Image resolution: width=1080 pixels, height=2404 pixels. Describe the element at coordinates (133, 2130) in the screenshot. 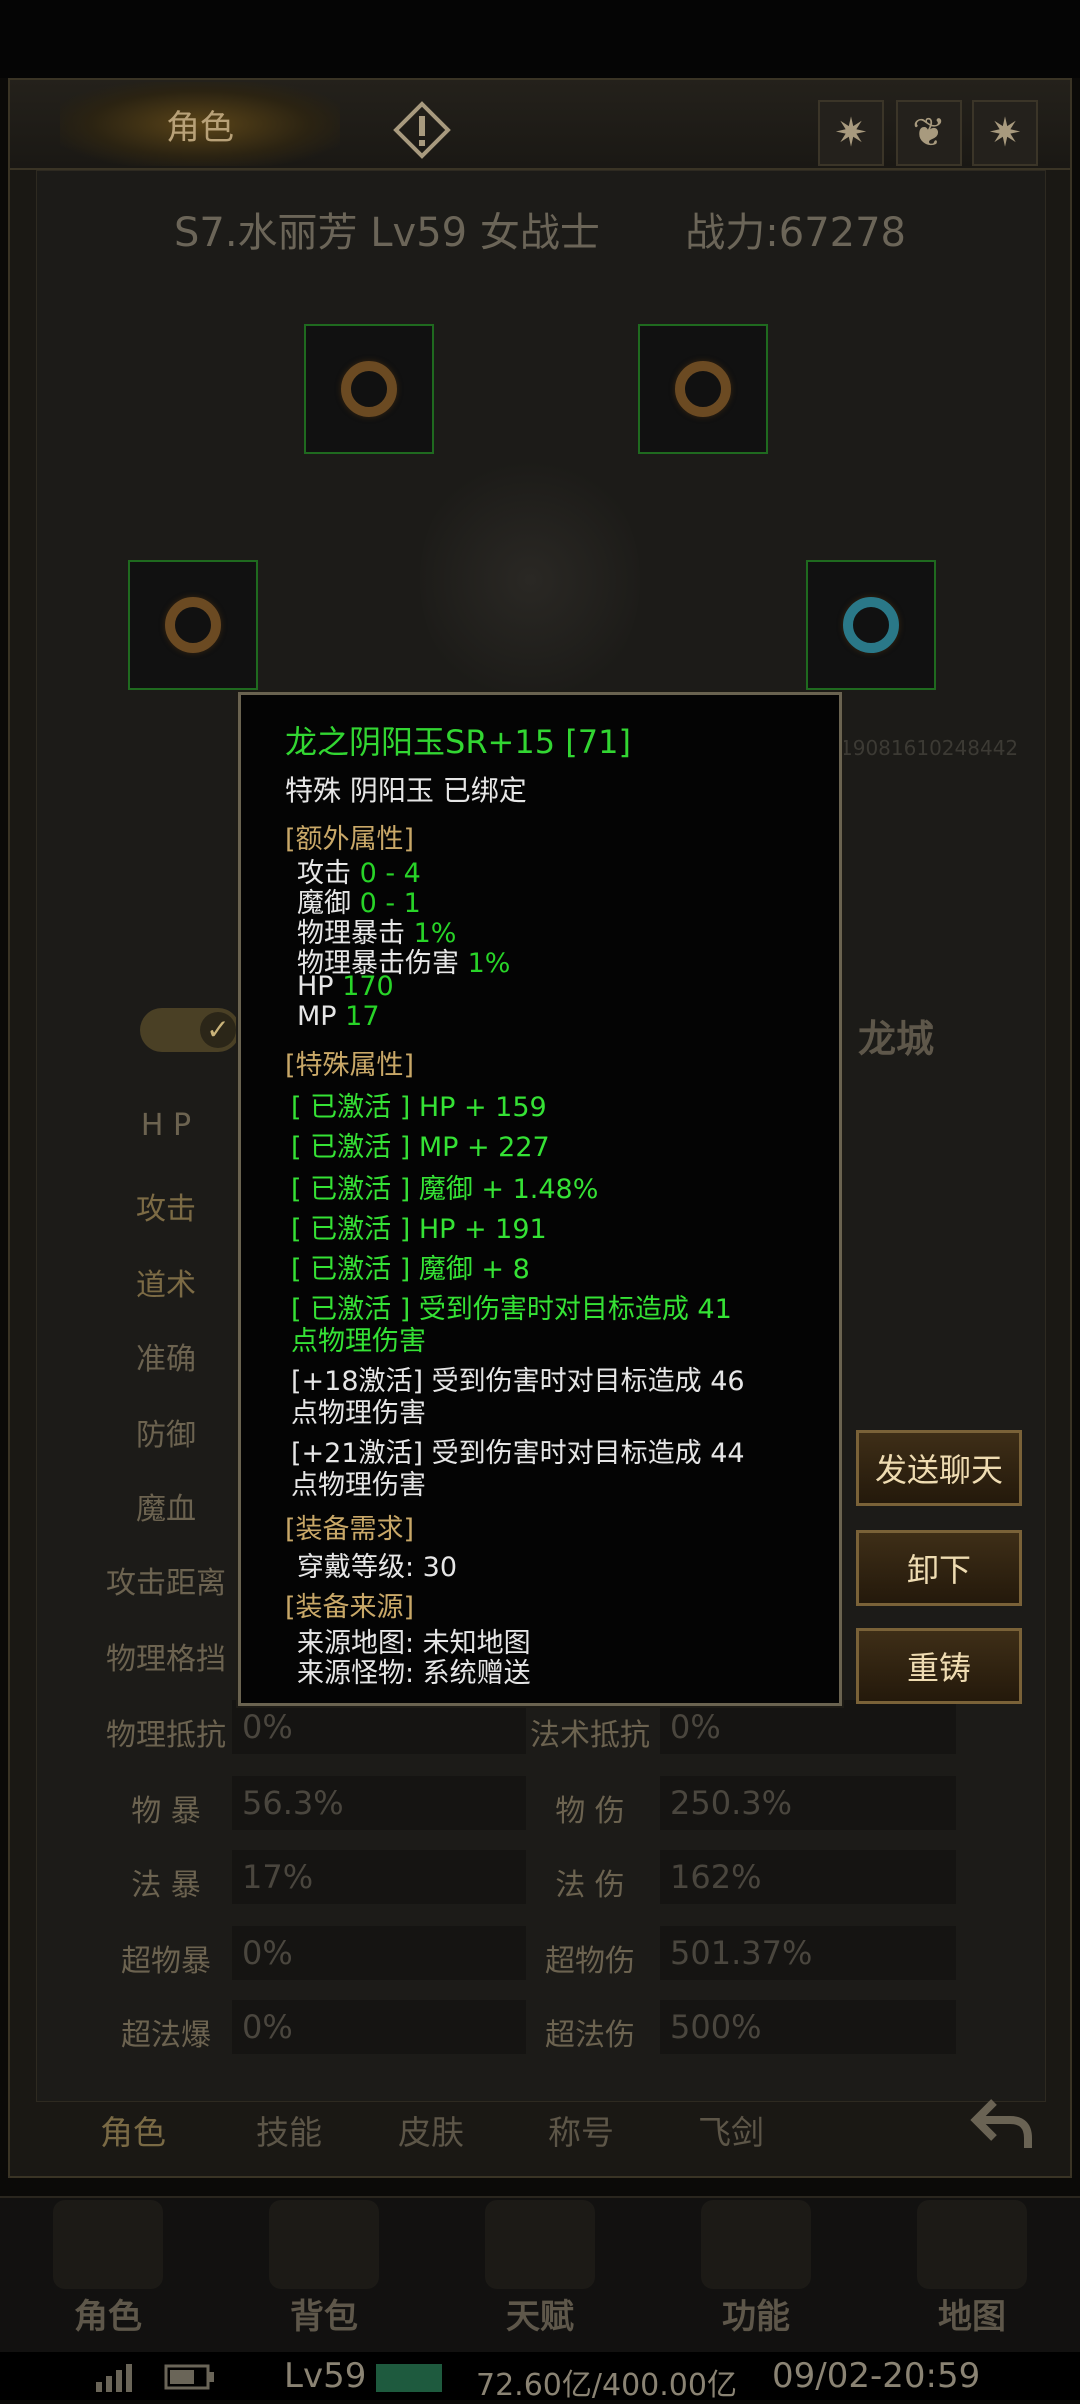

I see `tab-role: 角色` at that location.